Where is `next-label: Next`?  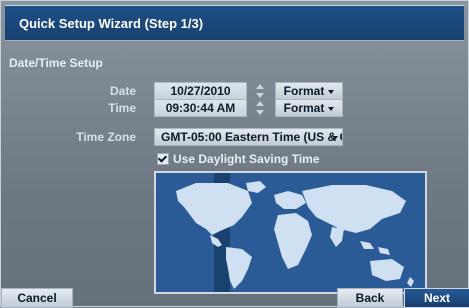
next-label: Next is located at coordinates (436, 298).